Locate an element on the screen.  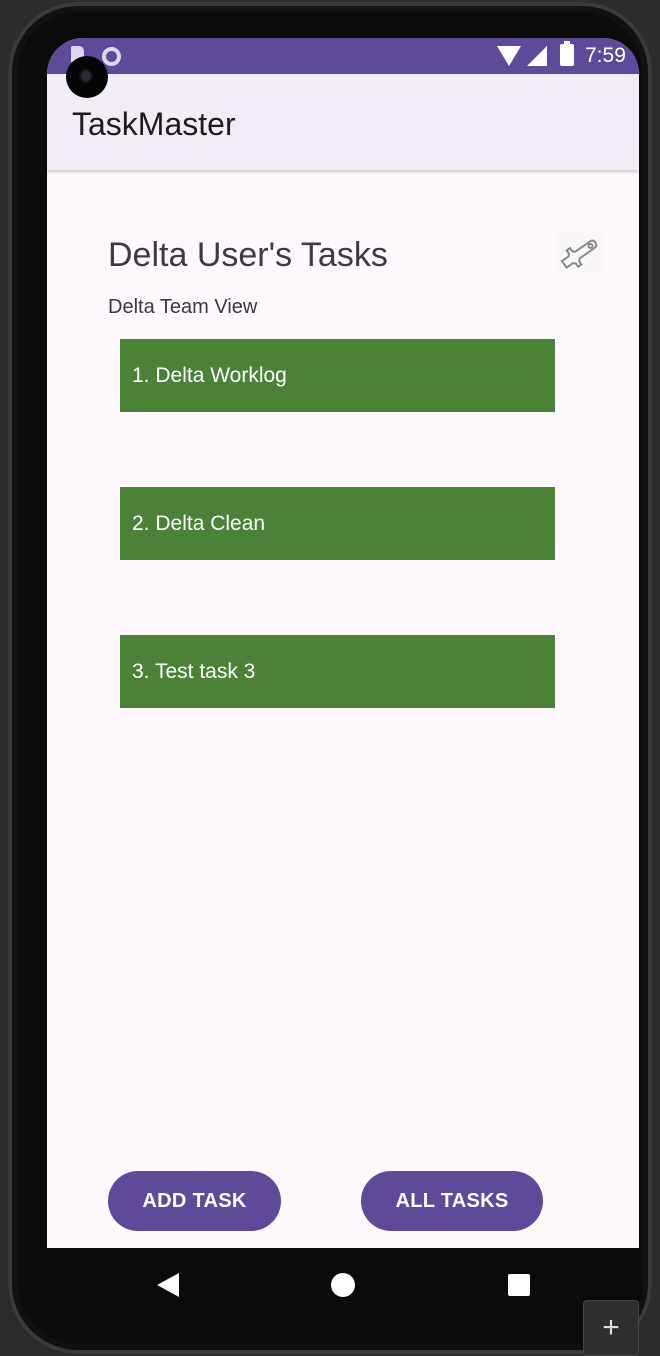
notification-dot-icon is located at coordinates (111, 56).